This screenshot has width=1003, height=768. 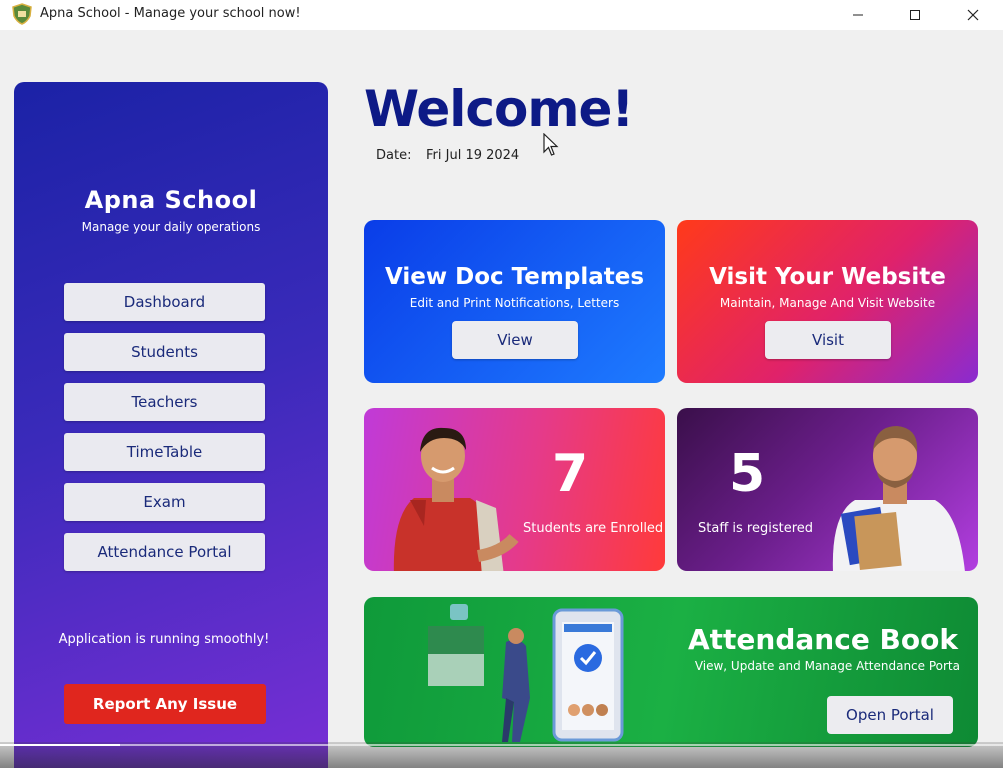 I want to click on doc-templates-subtitle: Edit and Print Notifications, Letters, so click(x=514, y=303).